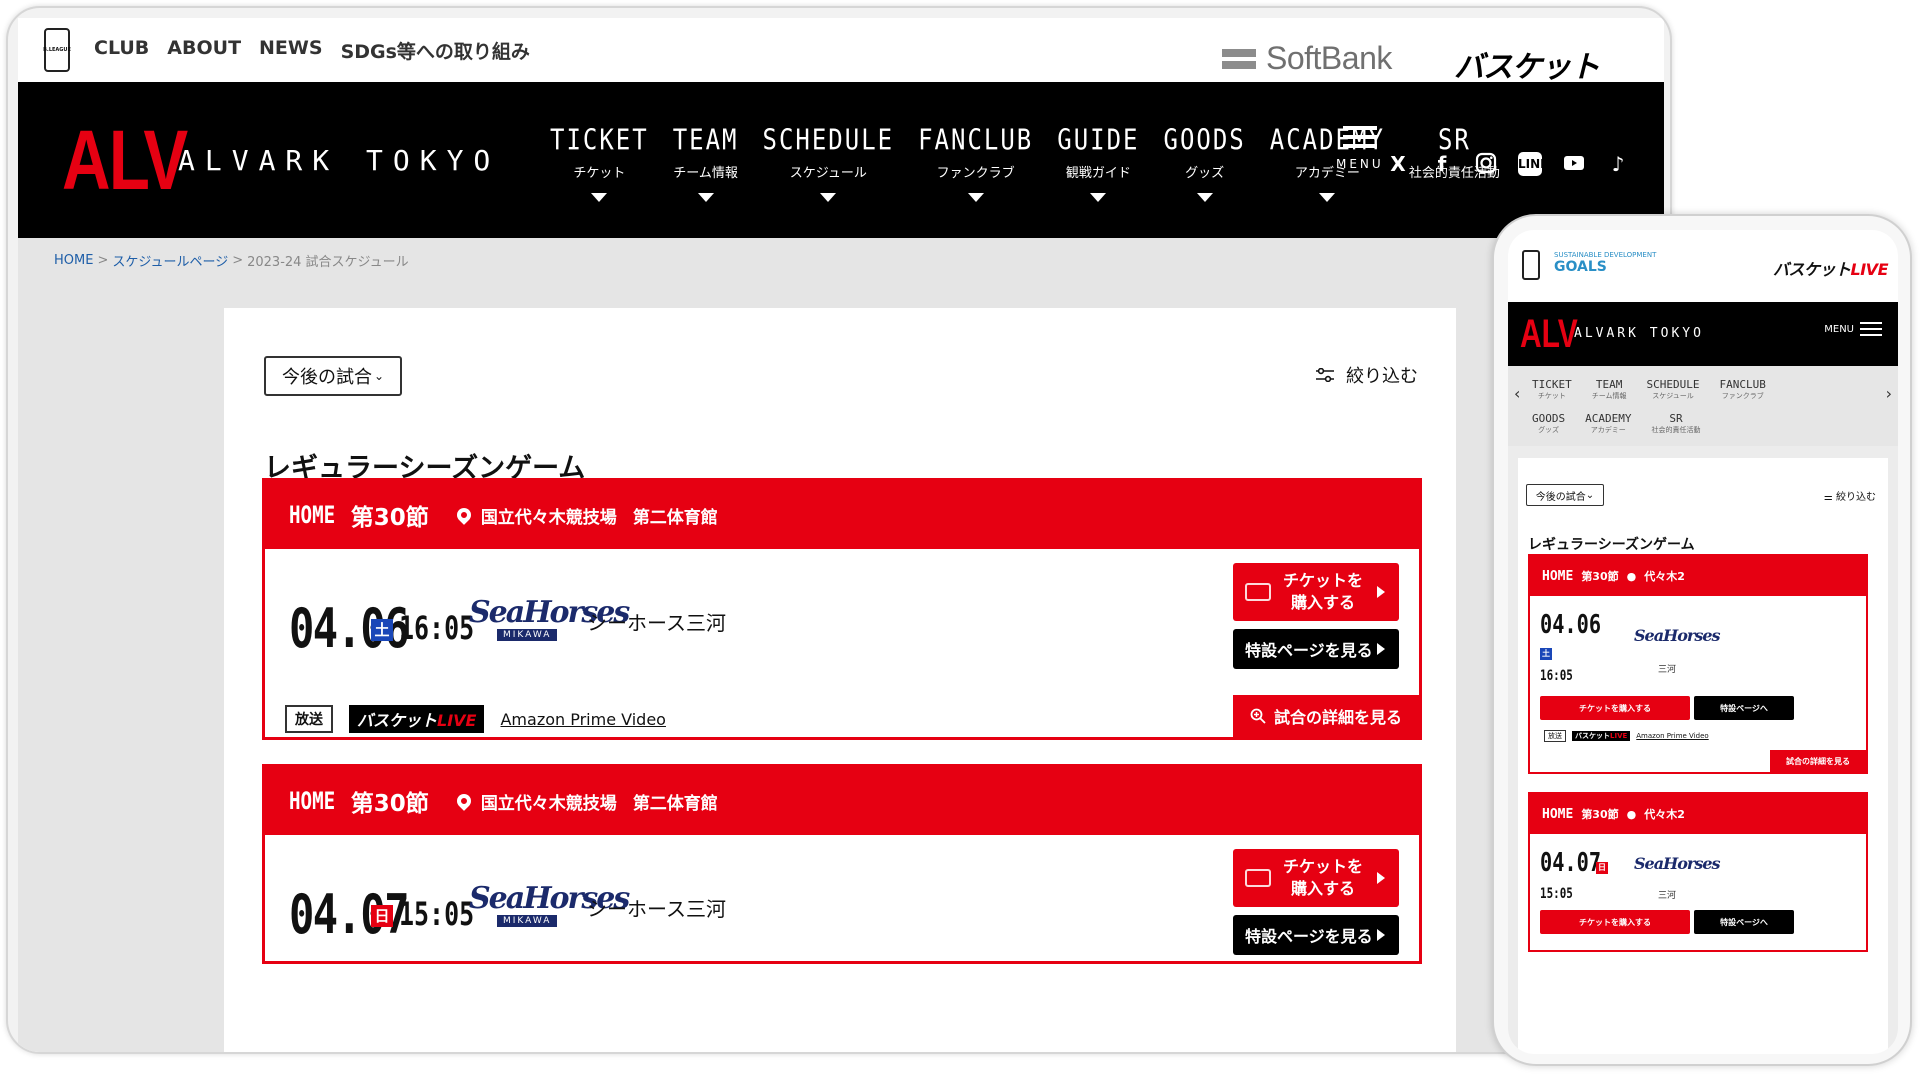  Describe the element at coordinates (706, 162) in the screenshot. I see `nav-team: TEAM チーム情報` at that location.